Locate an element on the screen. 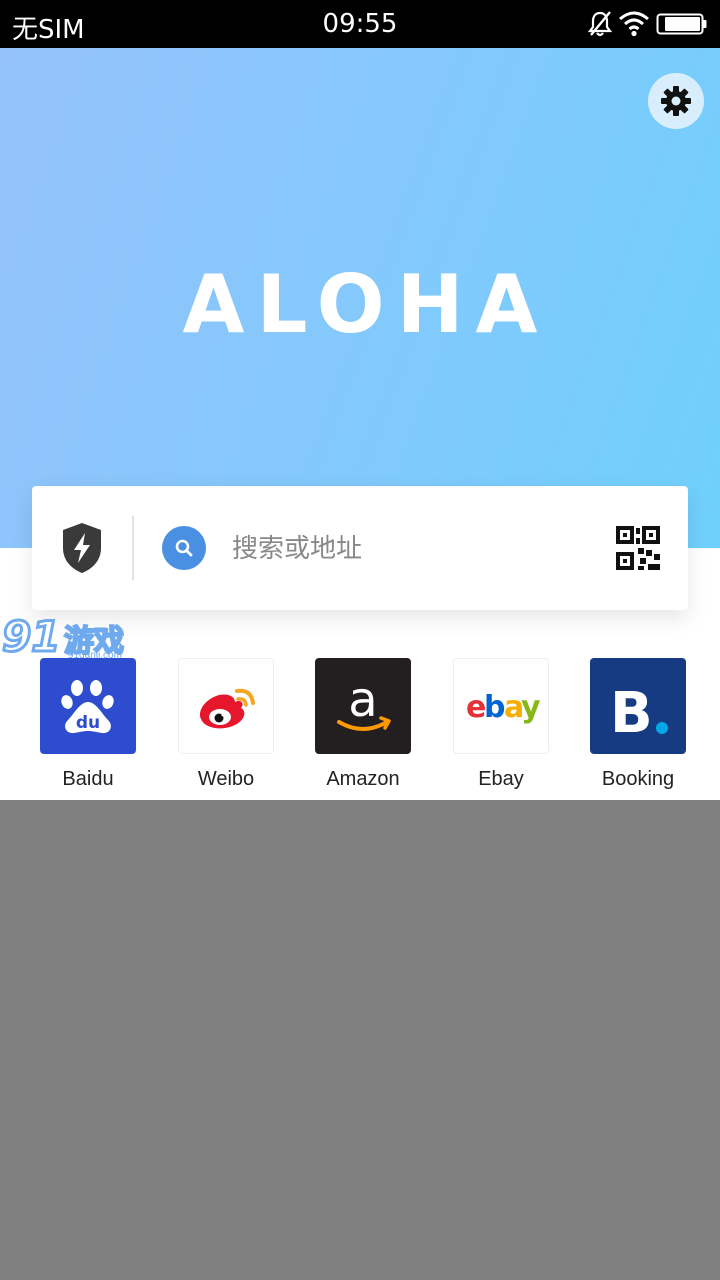 This screenshot has width=720, height=1280. status-bar: 无SIM 09:55 is located at coordinates (360, 24).